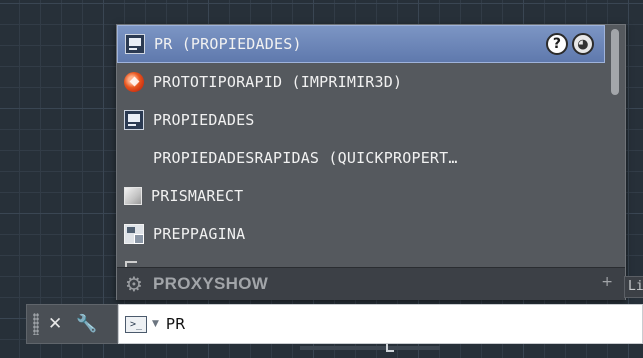  Describe the element at coordinates (197, 196) in the screenshot. I see `suggestion-label: PRISMARECT` at that location.